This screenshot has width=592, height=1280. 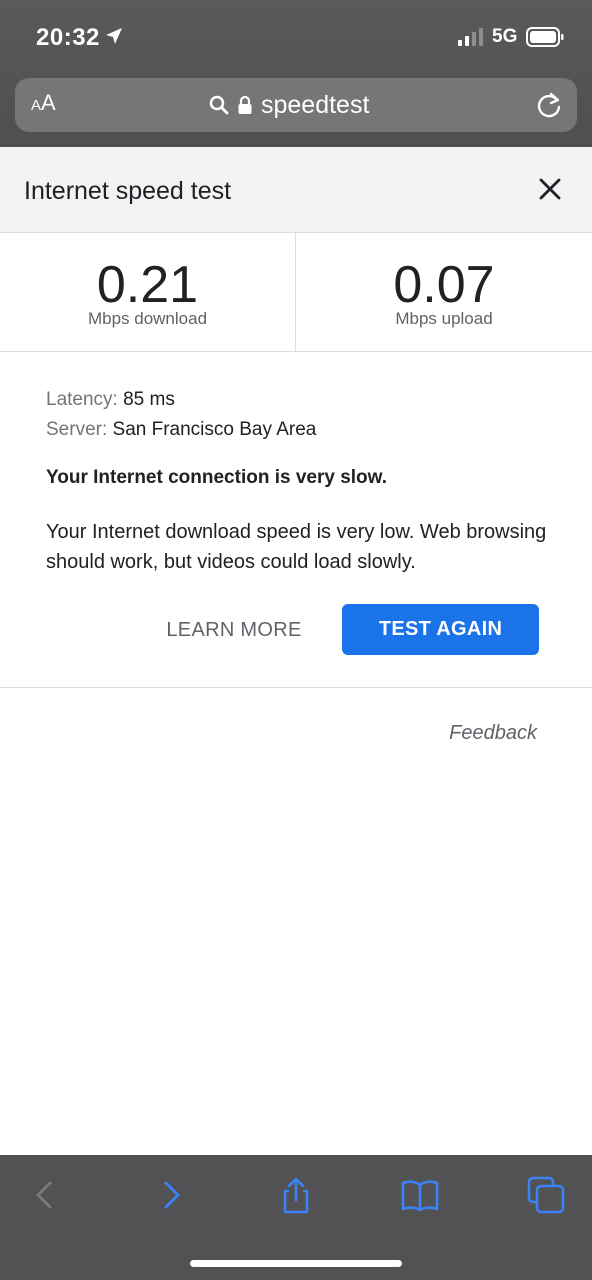 I want to click on feedback-link: Feedback, so click(x=493, y=733).